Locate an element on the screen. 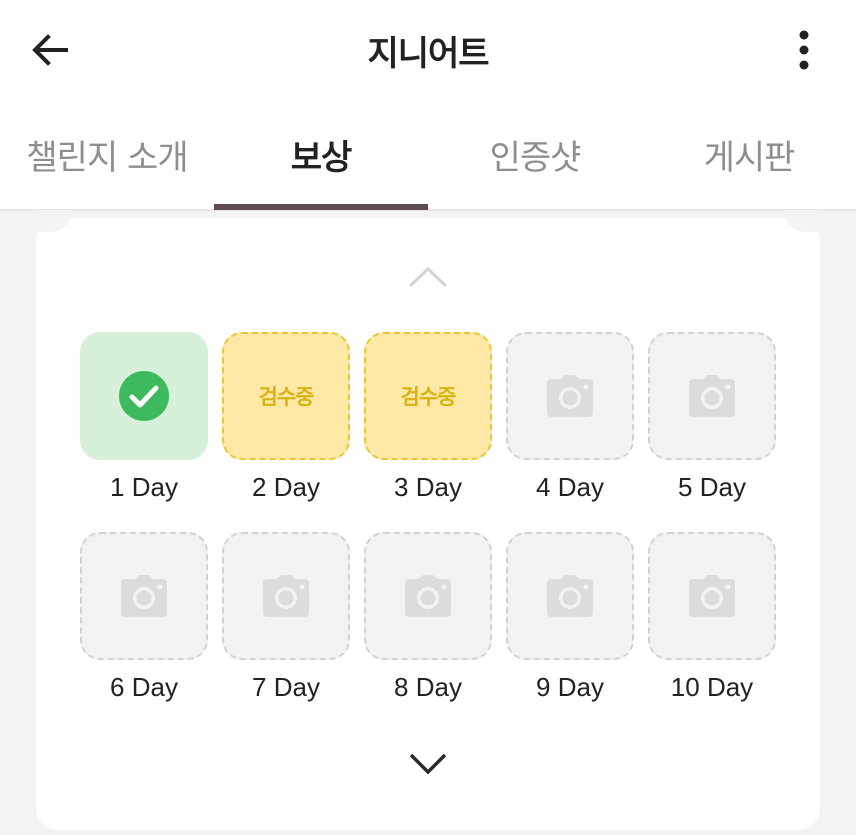 This screenshot has width=856, height=835. tab-challenge-intro: 챌린지 소개 is located at coordinates (107, 154).